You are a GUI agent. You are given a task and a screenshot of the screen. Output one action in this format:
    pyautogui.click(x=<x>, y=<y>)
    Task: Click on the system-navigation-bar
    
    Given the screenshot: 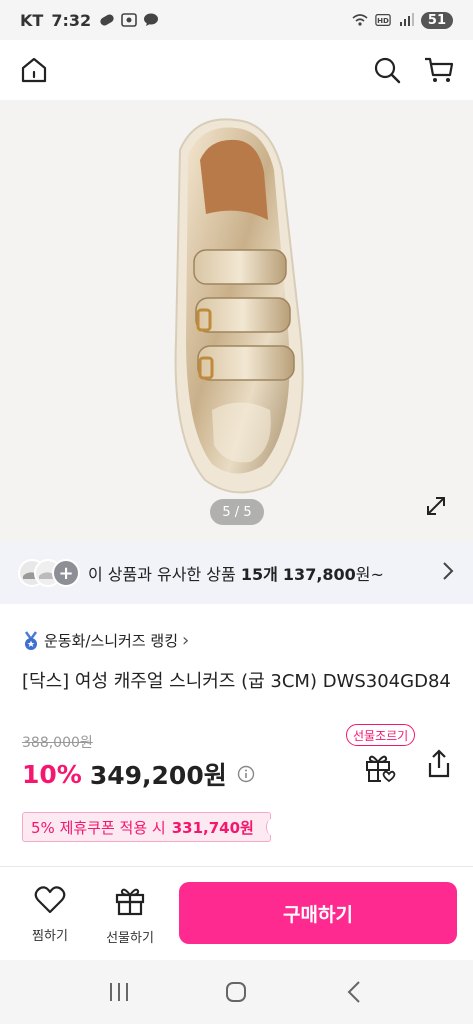 What is the action you would take?
    pyautogui.click(x=236, y=992)
    